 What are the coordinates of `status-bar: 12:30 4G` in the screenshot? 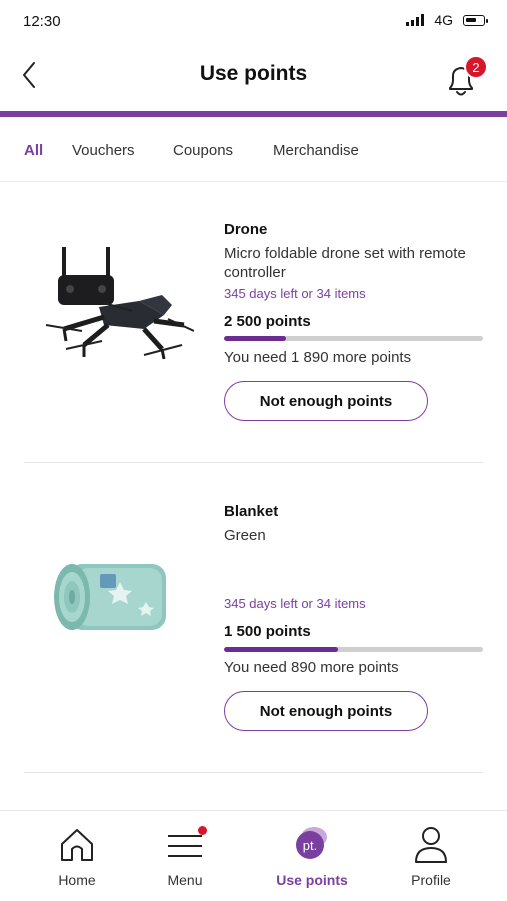 It's located at (253, 20).